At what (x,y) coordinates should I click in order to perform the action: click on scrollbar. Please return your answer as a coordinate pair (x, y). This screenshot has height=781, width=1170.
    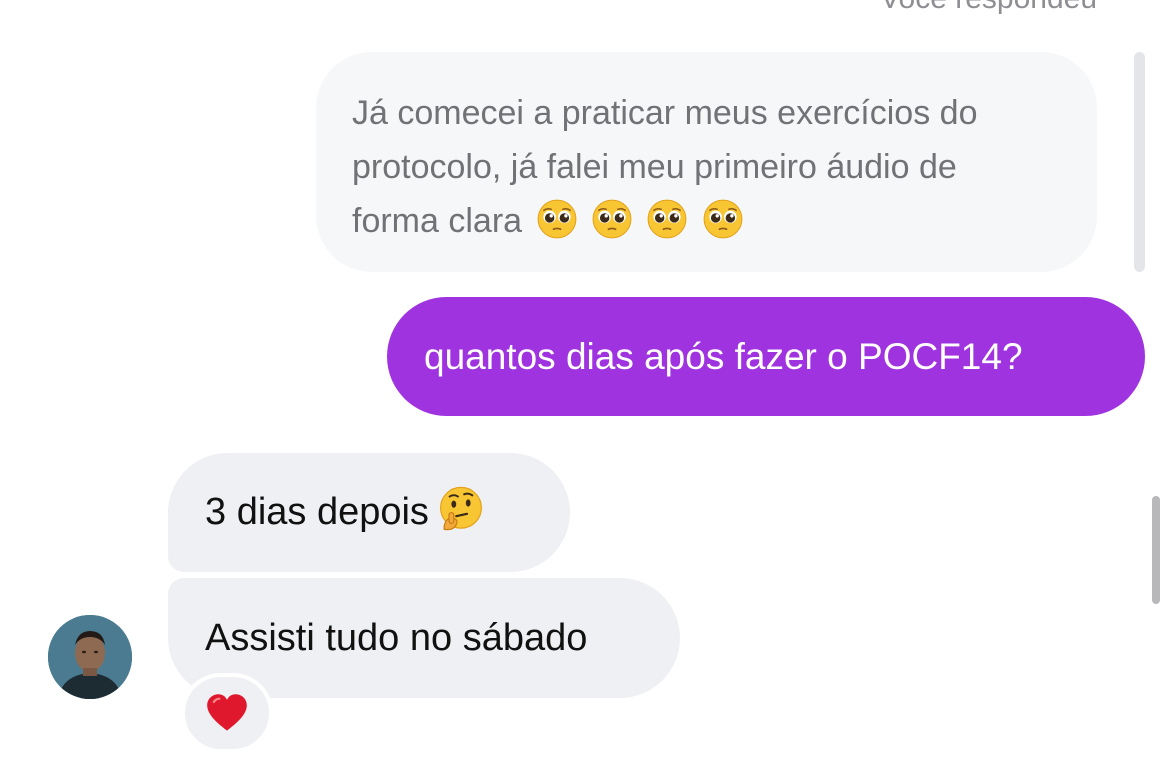
    Looking at the image, I should click on (1156, 550).